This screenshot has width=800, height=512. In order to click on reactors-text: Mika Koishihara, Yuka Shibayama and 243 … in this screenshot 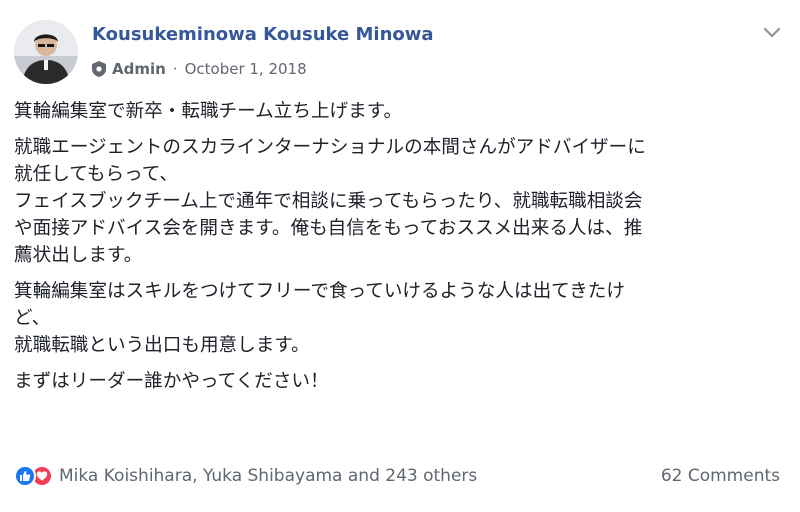, I will do `click(268, 476)`.